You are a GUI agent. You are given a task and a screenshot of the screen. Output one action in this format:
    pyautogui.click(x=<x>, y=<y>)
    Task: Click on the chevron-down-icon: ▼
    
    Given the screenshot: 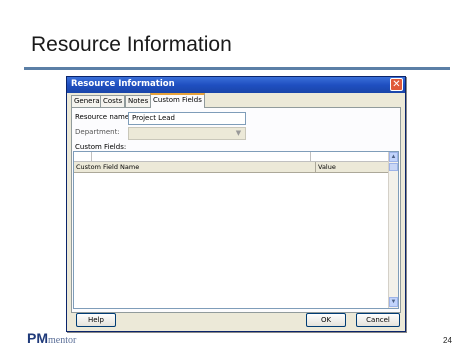 What is the action you would take?
    pyautogui.click(x=238, y=133)
    